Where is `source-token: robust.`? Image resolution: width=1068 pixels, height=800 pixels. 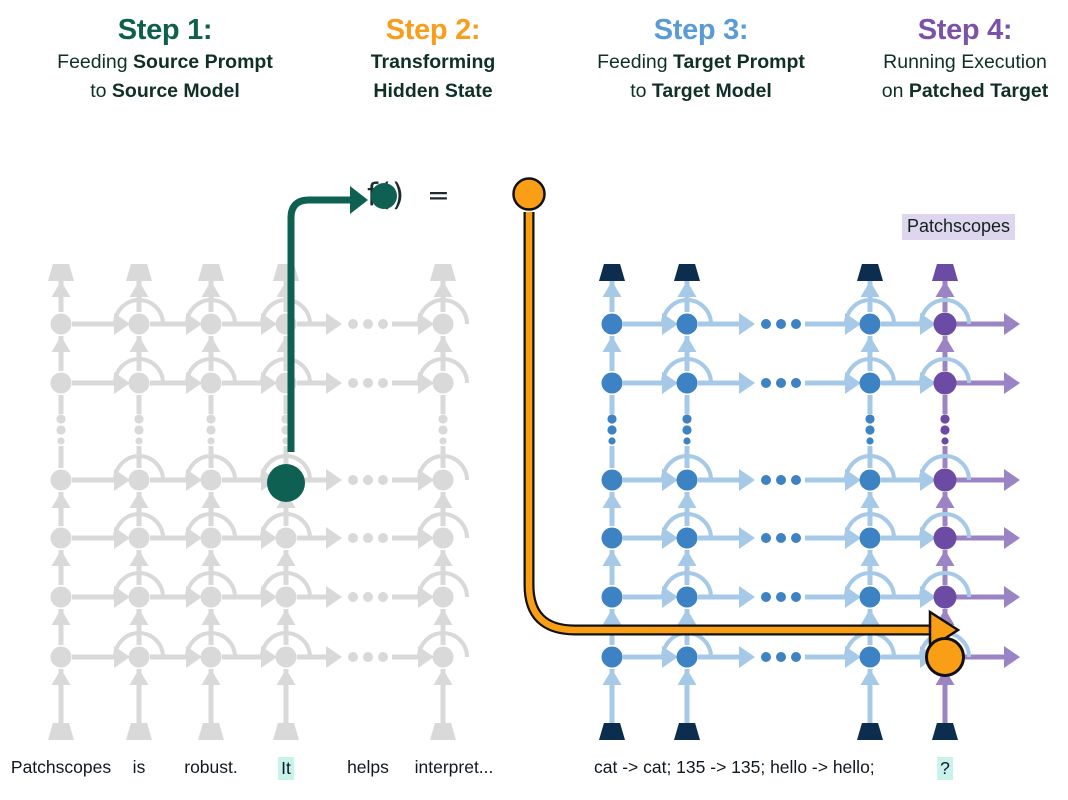
source-token: robust. is located at coordinates (211, 767).